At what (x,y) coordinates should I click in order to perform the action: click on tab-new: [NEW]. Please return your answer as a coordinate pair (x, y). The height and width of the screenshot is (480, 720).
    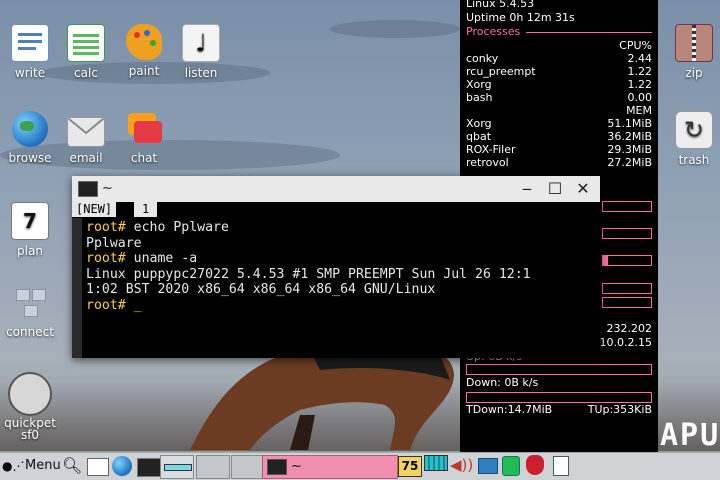
    Looking at the image, I should click on (94, 209).